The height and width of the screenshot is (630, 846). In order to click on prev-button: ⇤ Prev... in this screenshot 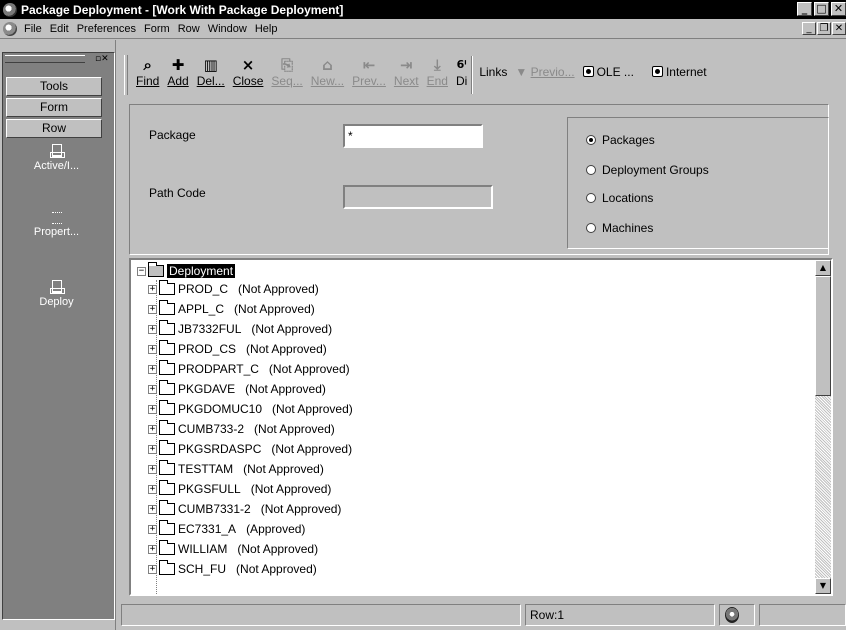, I will do `click(369, 72)`.